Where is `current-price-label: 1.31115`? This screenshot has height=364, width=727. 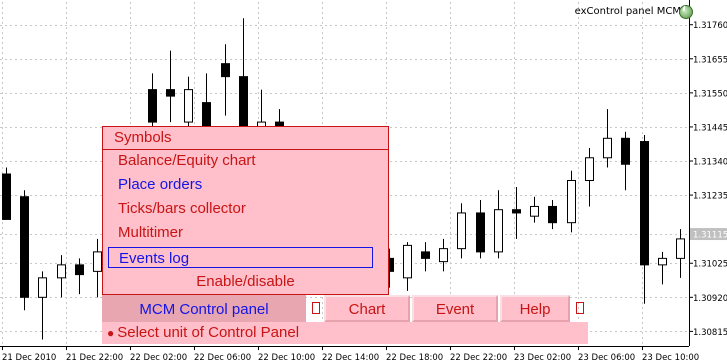 current-price-label: 1.31115 is located at coordinates (710, 236).